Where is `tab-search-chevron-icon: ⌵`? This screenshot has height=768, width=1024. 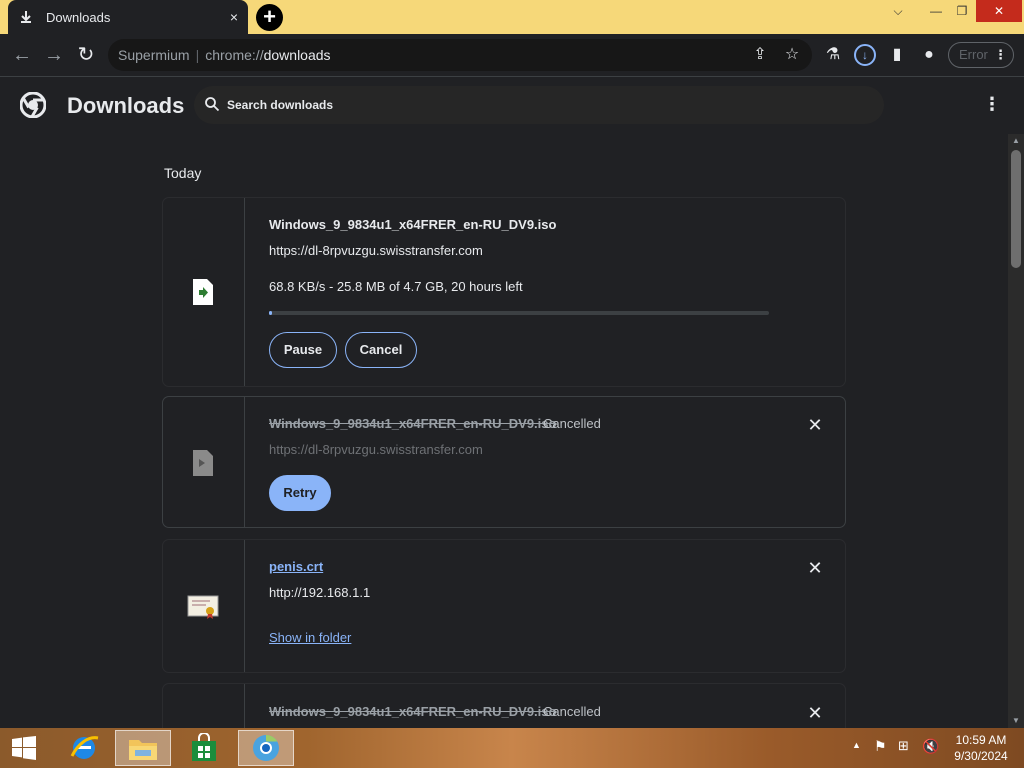
tab-search-chevron-icon: ⌵ is located at coordinates (898, 11).